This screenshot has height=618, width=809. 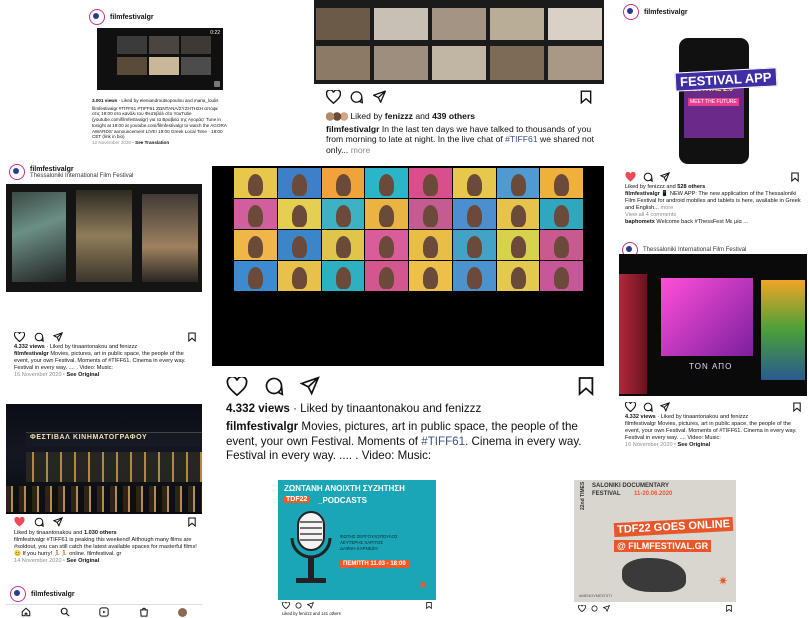 I want to click on star-icon: ✷, so click(x=722, y=581).